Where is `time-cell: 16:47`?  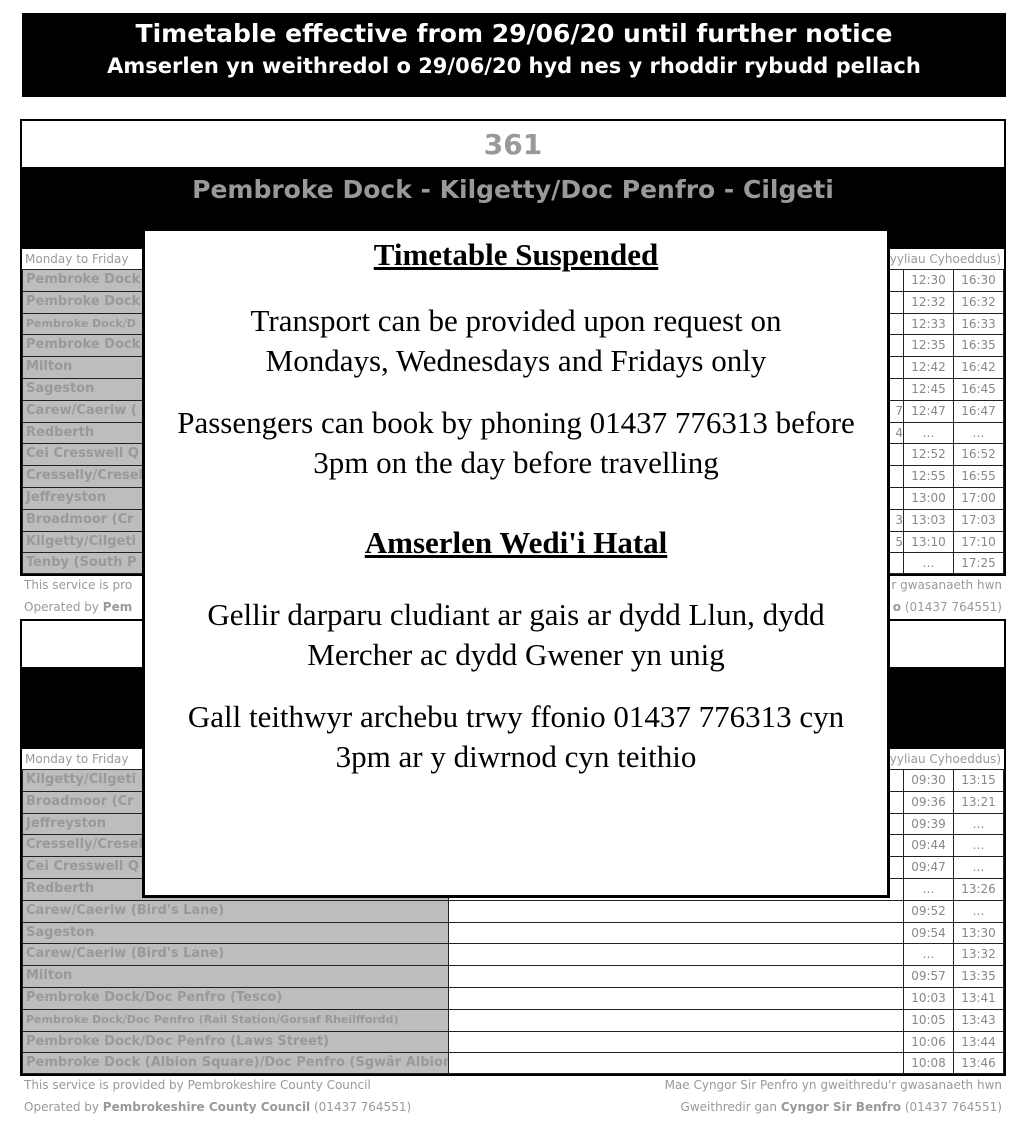
time-cell: 16:47 is located at coordinates (979, 411).